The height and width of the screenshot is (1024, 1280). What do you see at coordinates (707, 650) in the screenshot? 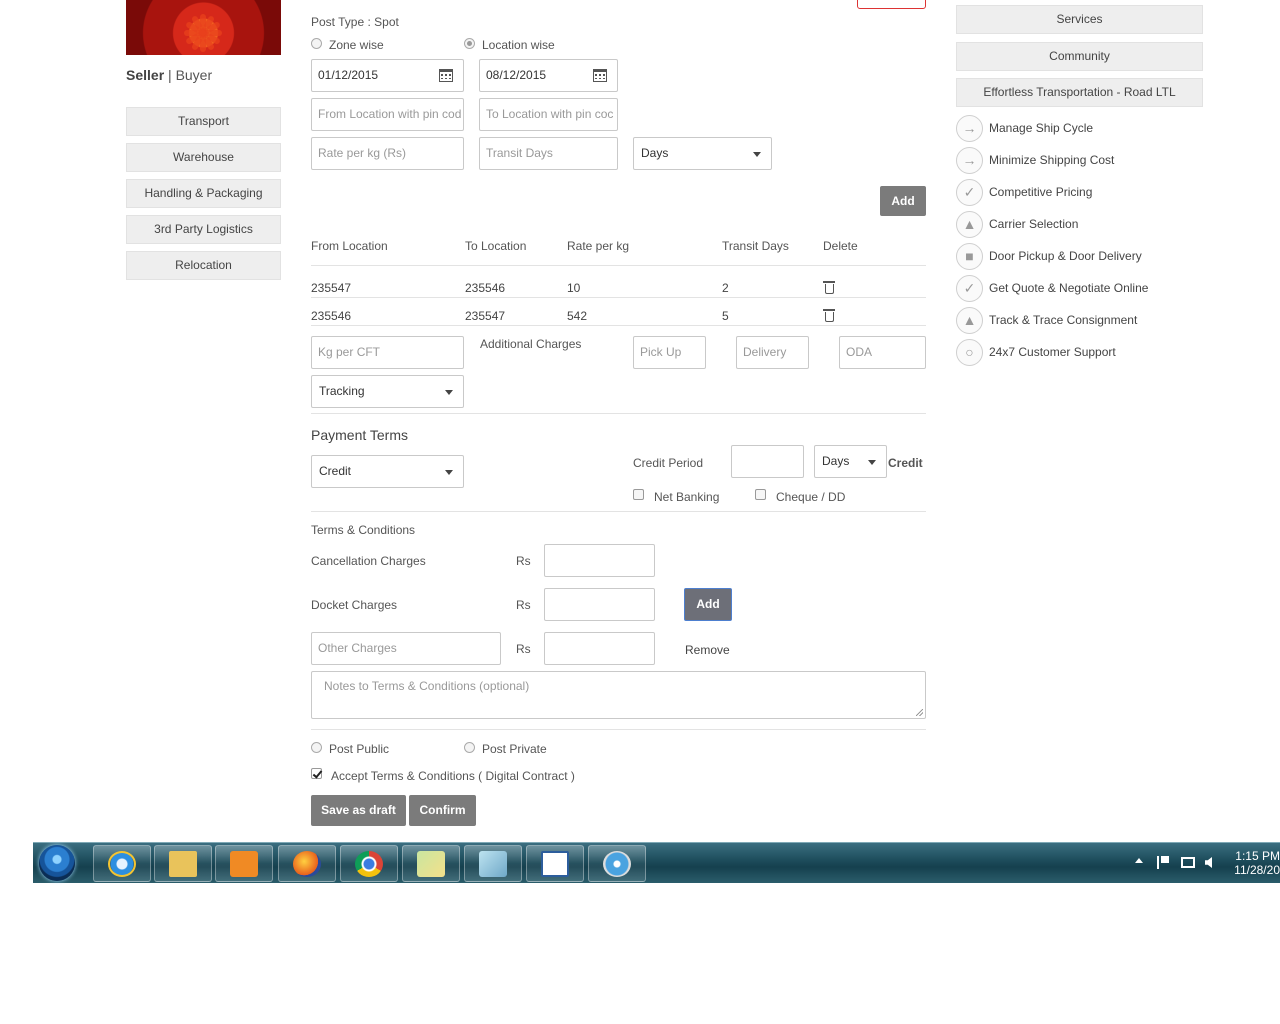
I see `remove-charge-link: Remove` at bounding box center [707, 650].